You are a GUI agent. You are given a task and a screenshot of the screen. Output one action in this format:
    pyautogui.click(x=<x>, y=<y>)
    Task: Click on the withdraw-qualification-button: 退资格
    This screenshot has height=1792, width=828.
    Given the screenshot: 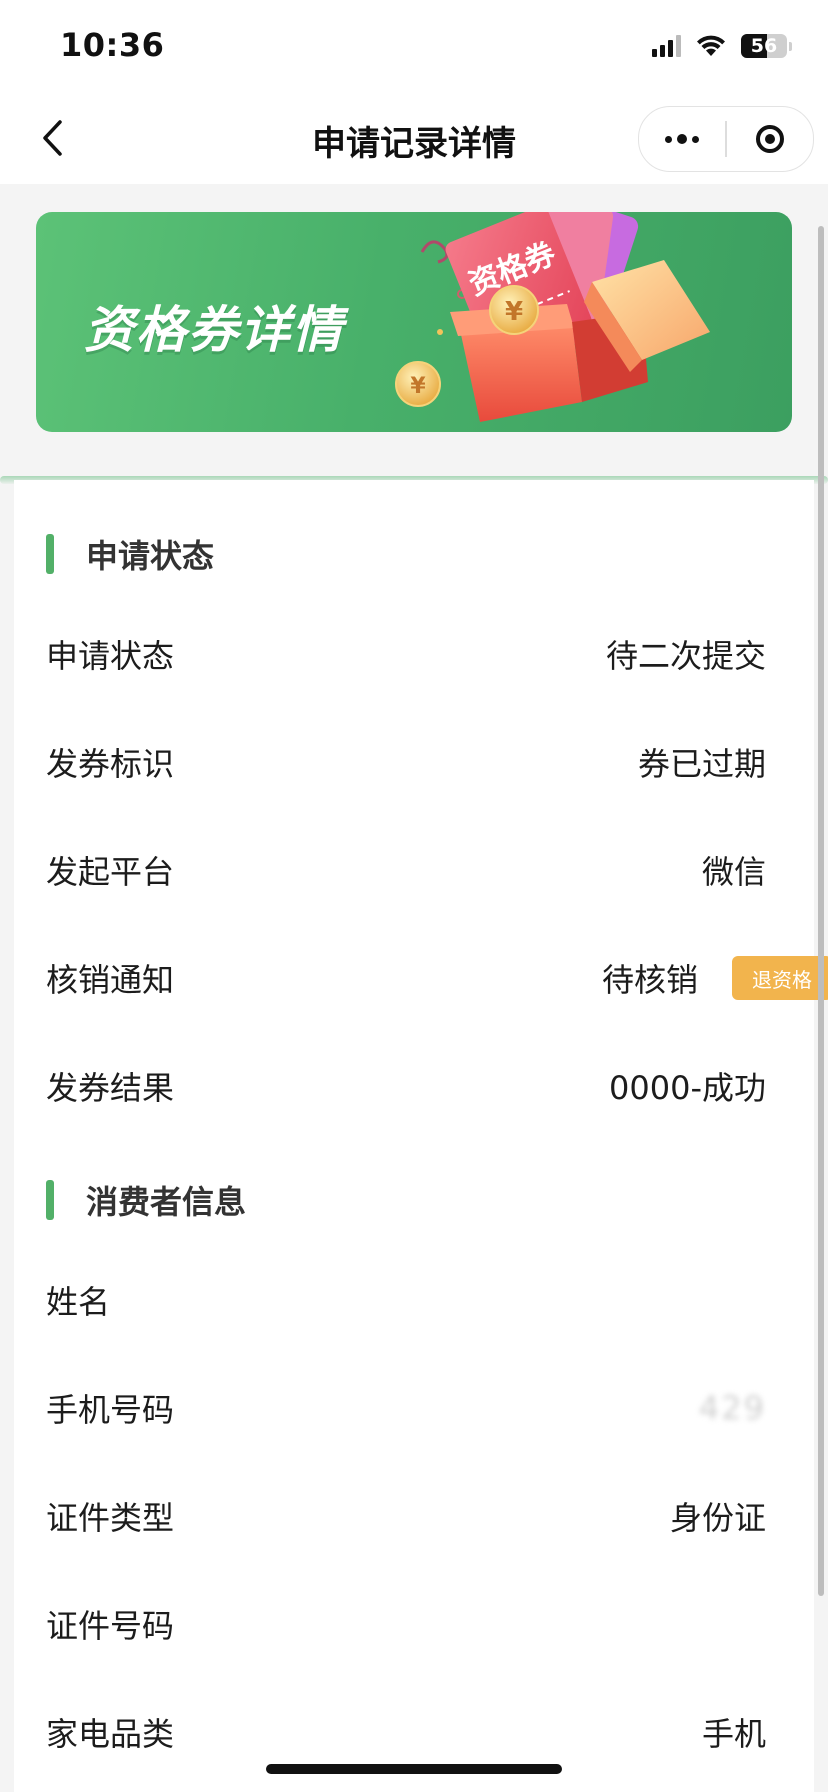 What is the action you would take?
    pyautogui.click(x=780, y=978)
    